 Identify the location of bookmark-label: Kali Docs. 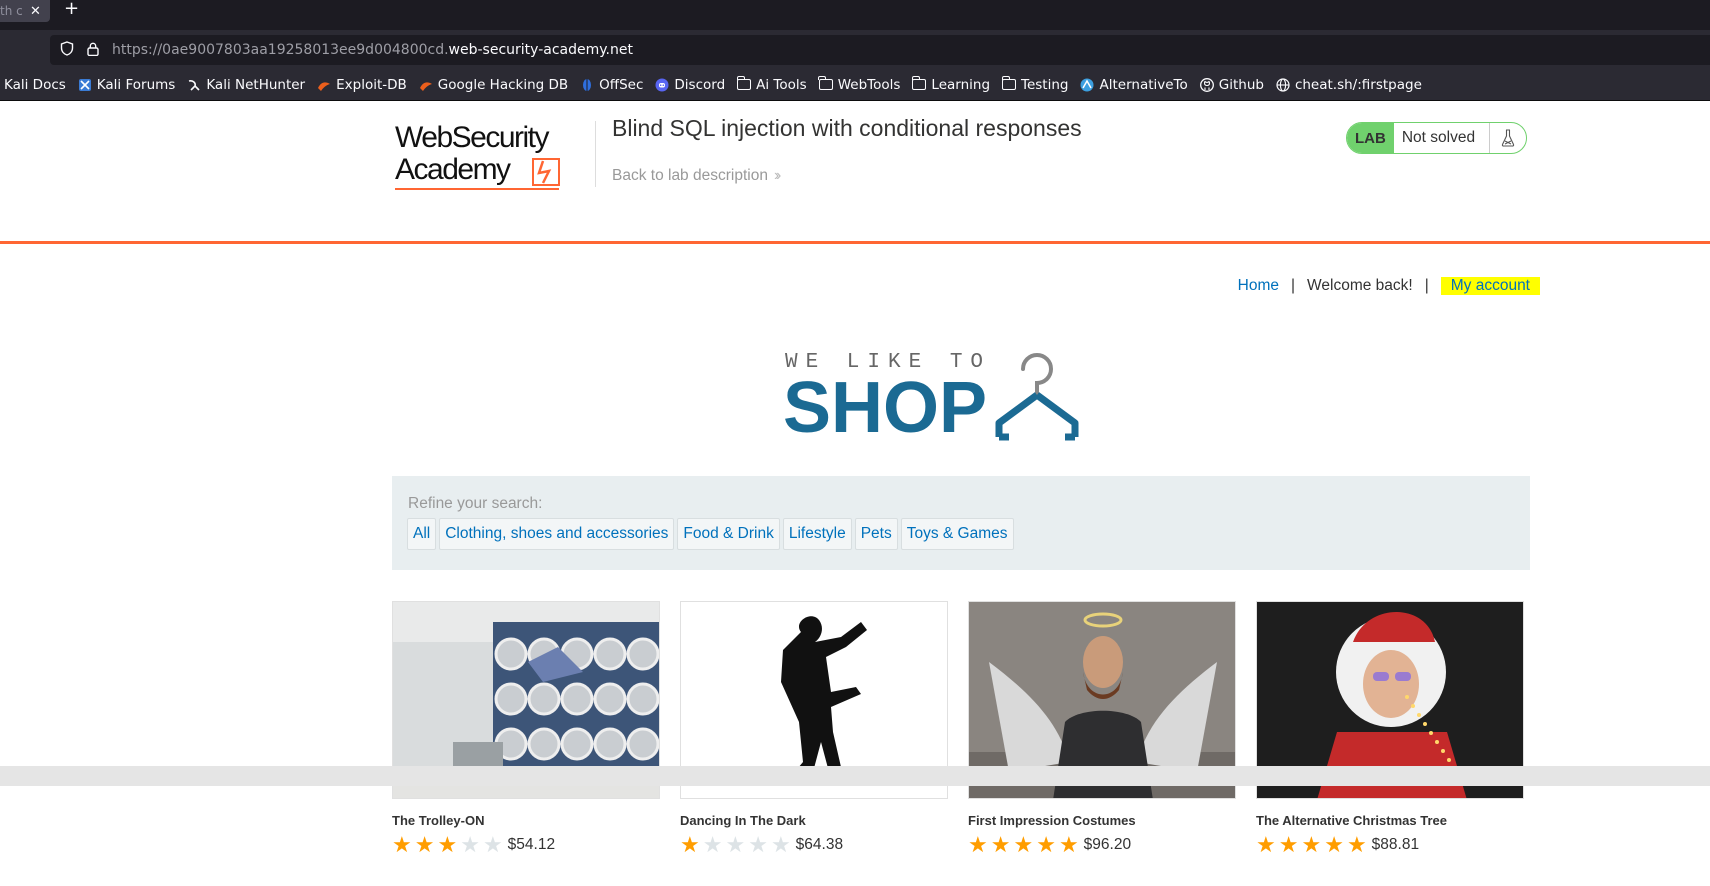
(35, 84).